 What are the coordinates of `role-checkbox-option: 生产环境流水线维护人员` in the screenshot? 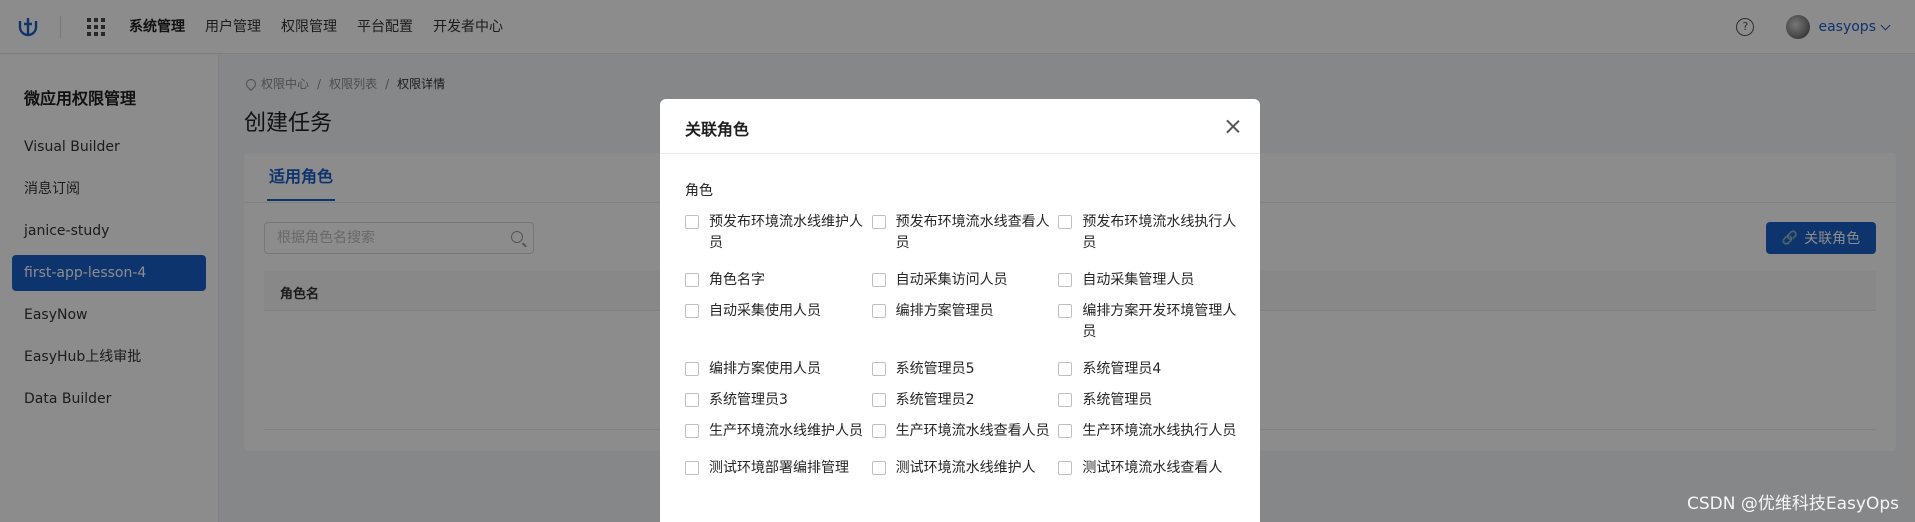 It's located at (778, 431).